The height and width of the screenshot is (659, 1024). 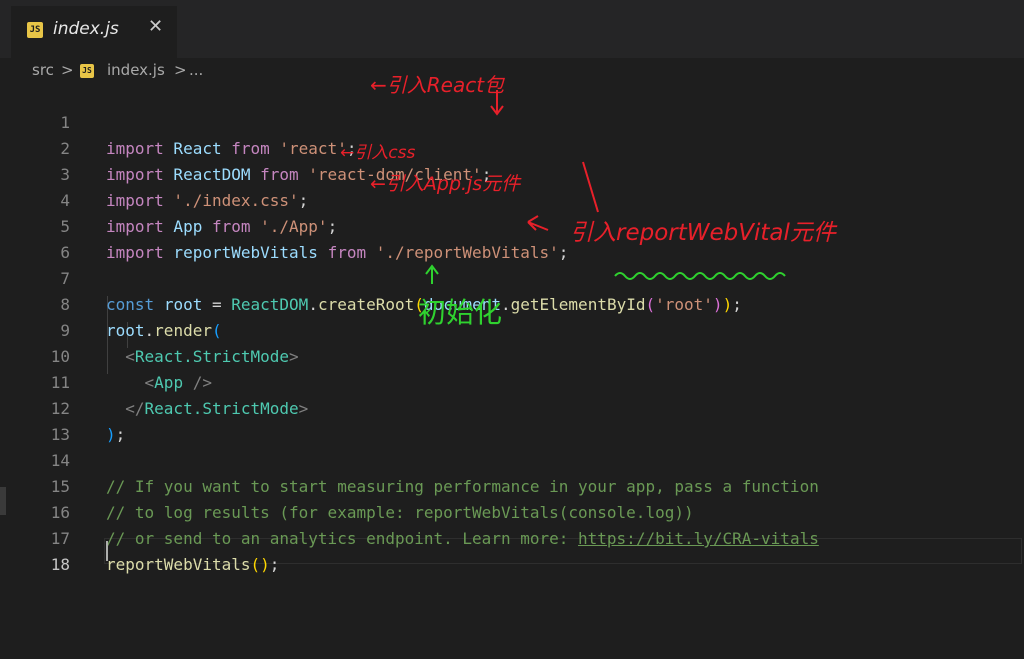 What do you see at coordinates (512, 29) in the screenshot?
I see `tab-bar: JS index.js ✕` at bounding box center [512, 29].